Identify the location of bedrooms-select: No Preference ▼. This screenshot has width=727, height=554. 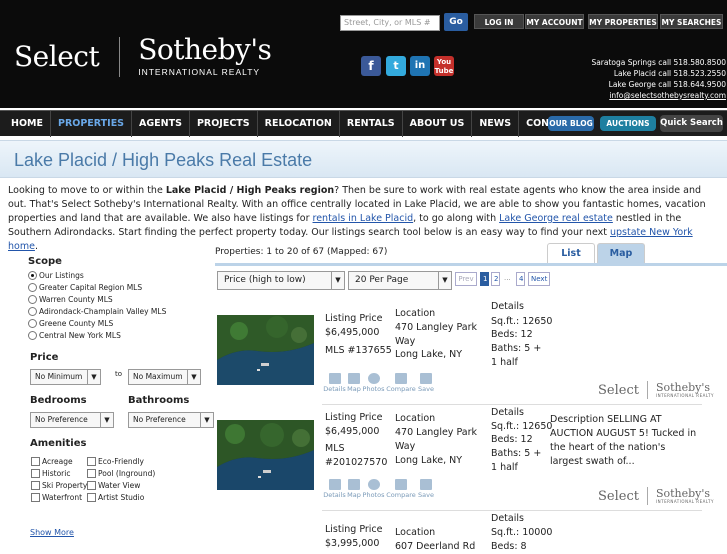
(72, 420).